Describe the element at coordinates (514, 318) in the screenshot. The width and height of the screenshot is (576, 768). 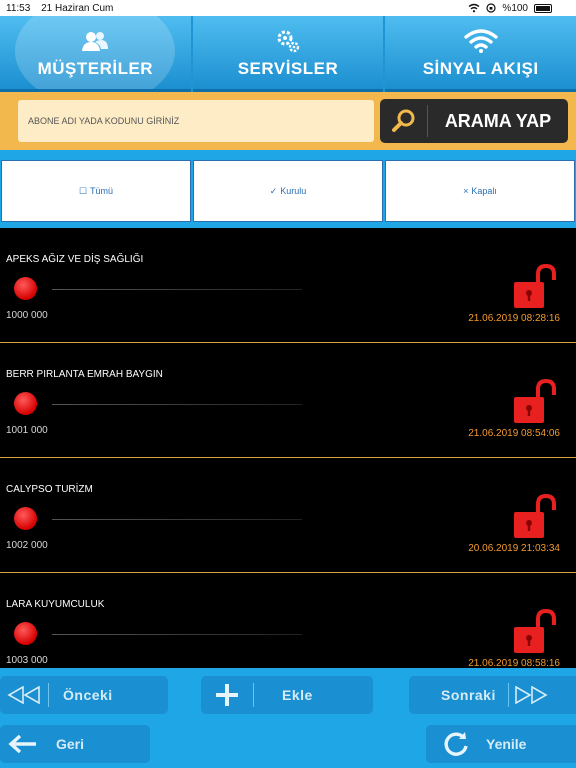
I see `last-signal-time: 21.06.2019 08:28:16` at that location.